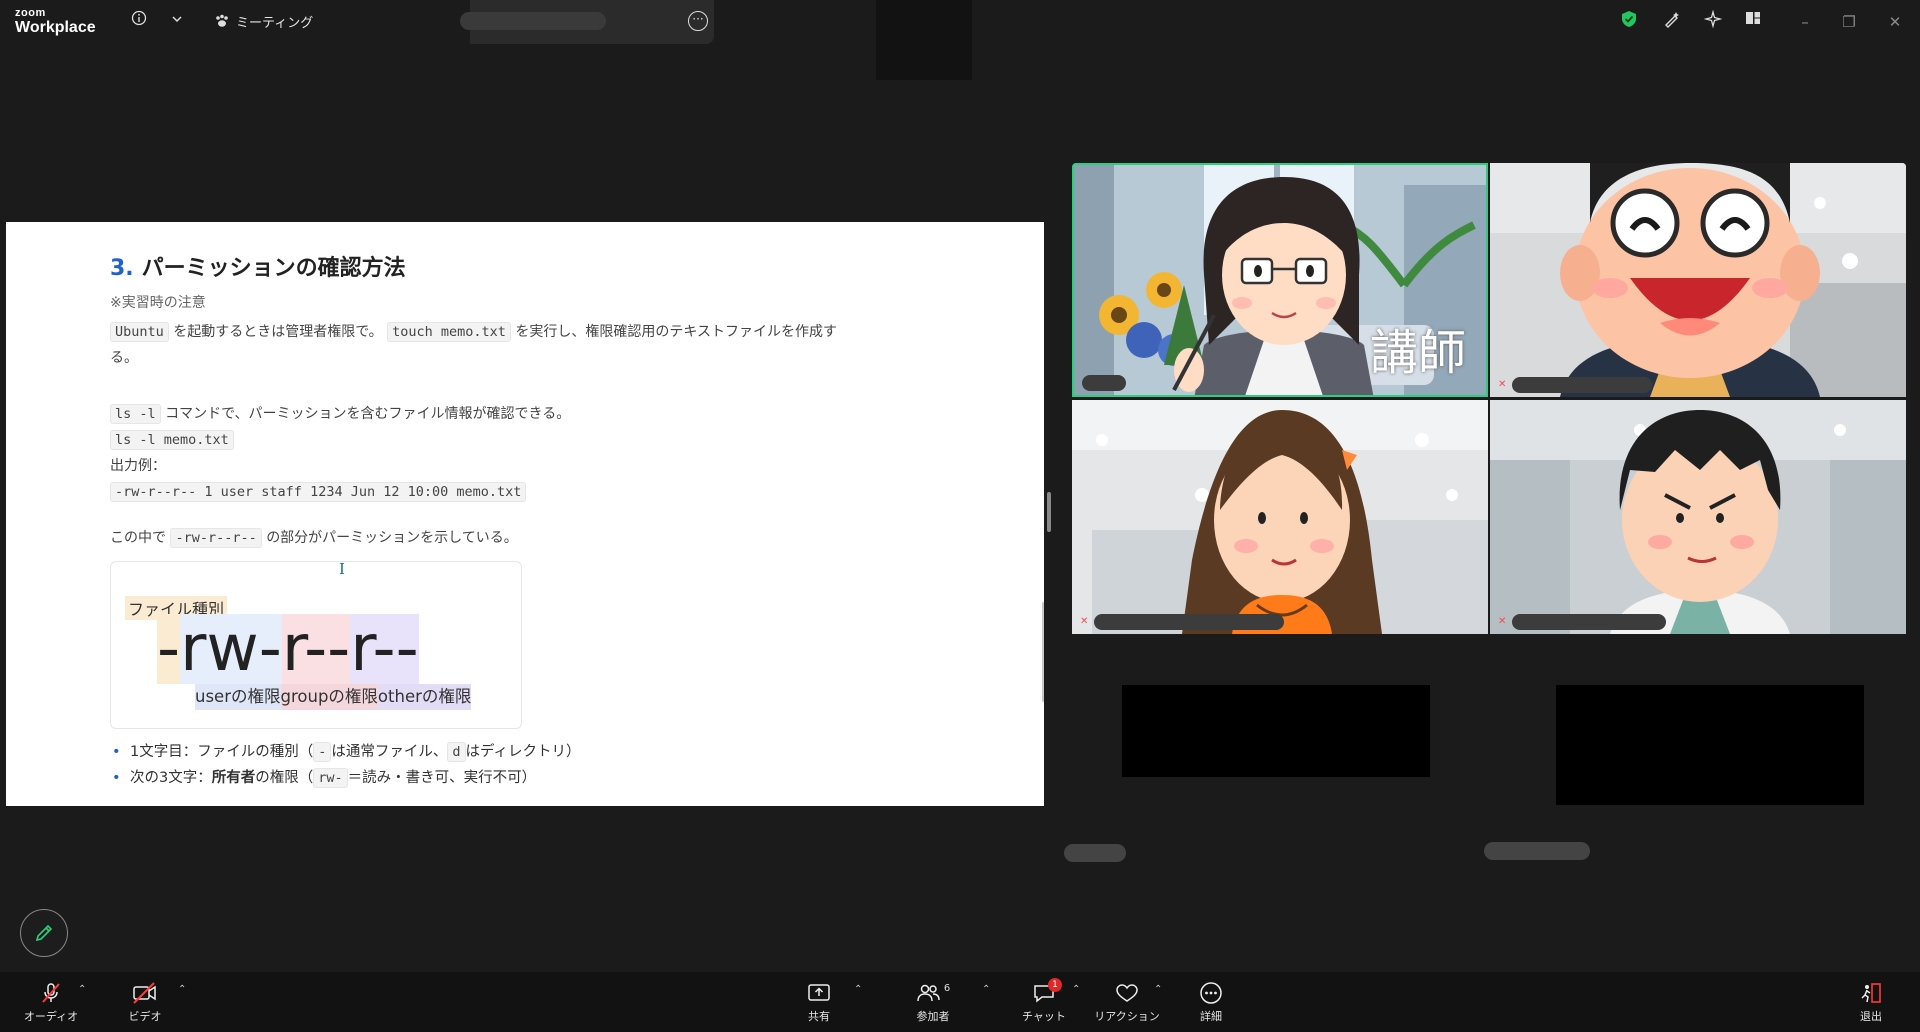 The height and width of the screenshot is (1032, 1920). Describe the element at coordinates (819, 1003) in the screenshot. I see `share-button: 共有` at that location.